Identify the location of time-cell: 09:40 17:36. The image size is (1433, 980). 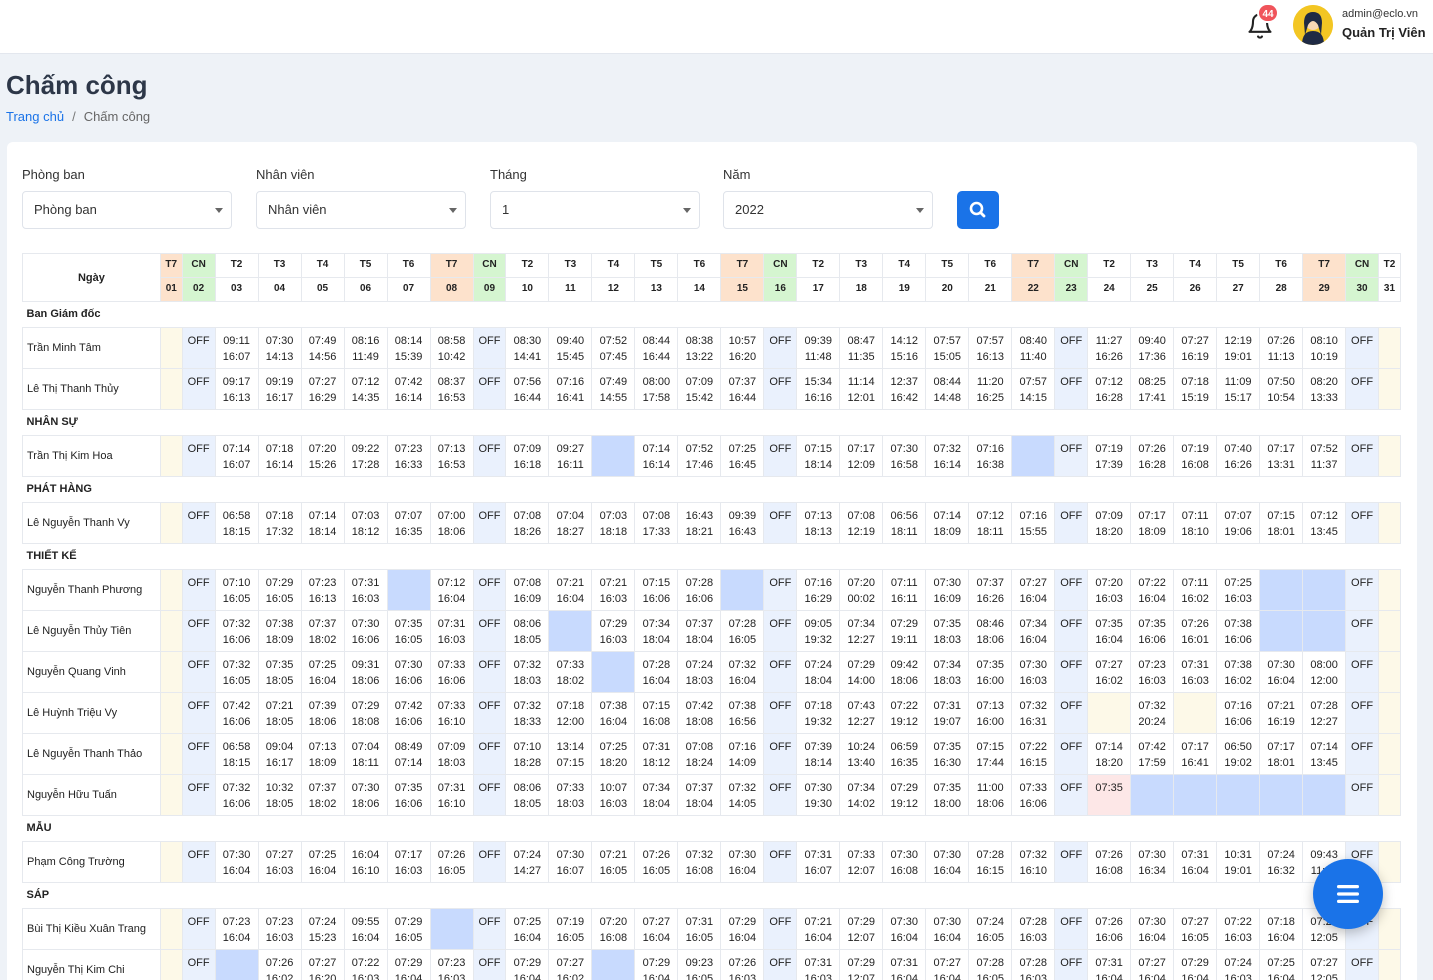
(1152, 348).